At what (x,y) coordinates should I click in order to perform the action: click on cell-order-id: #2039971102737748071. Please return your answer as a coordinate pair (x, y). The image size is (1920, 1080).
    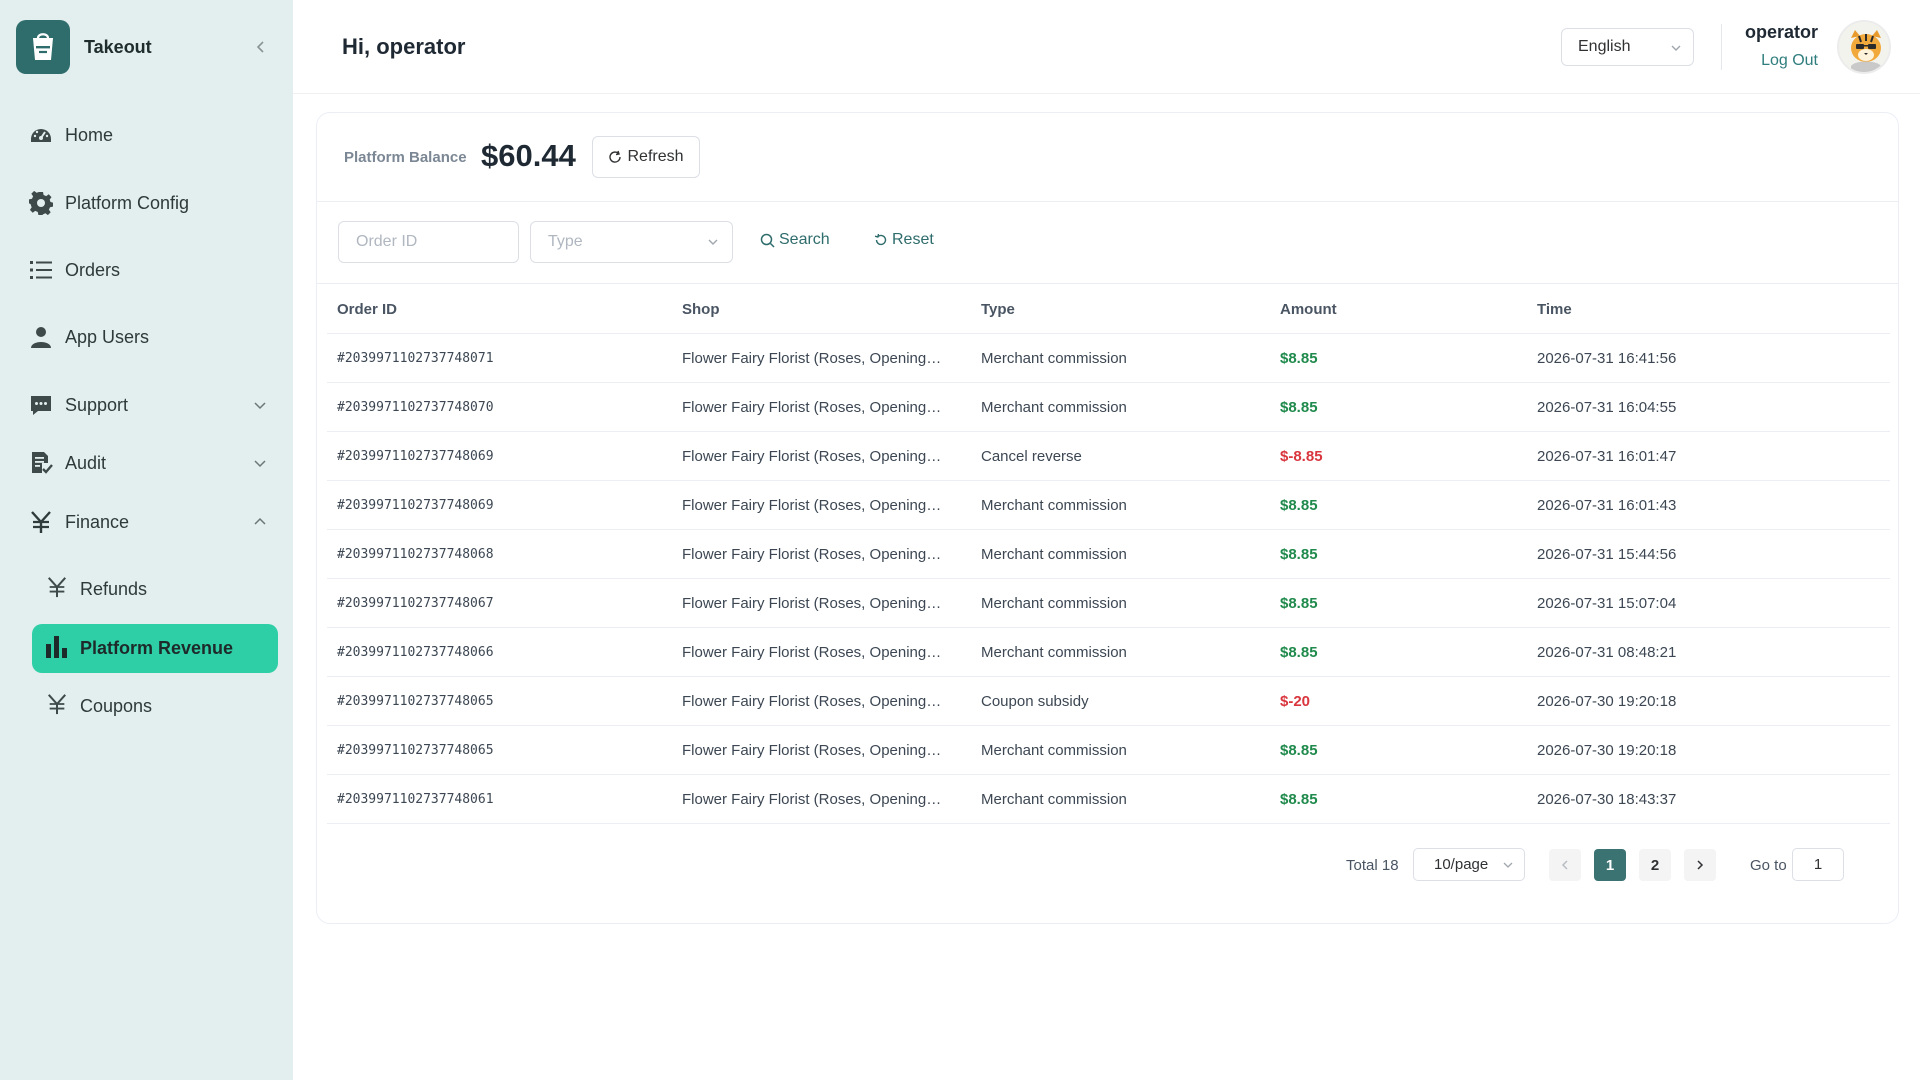
    Looking at the image, I should click on (415, 358).